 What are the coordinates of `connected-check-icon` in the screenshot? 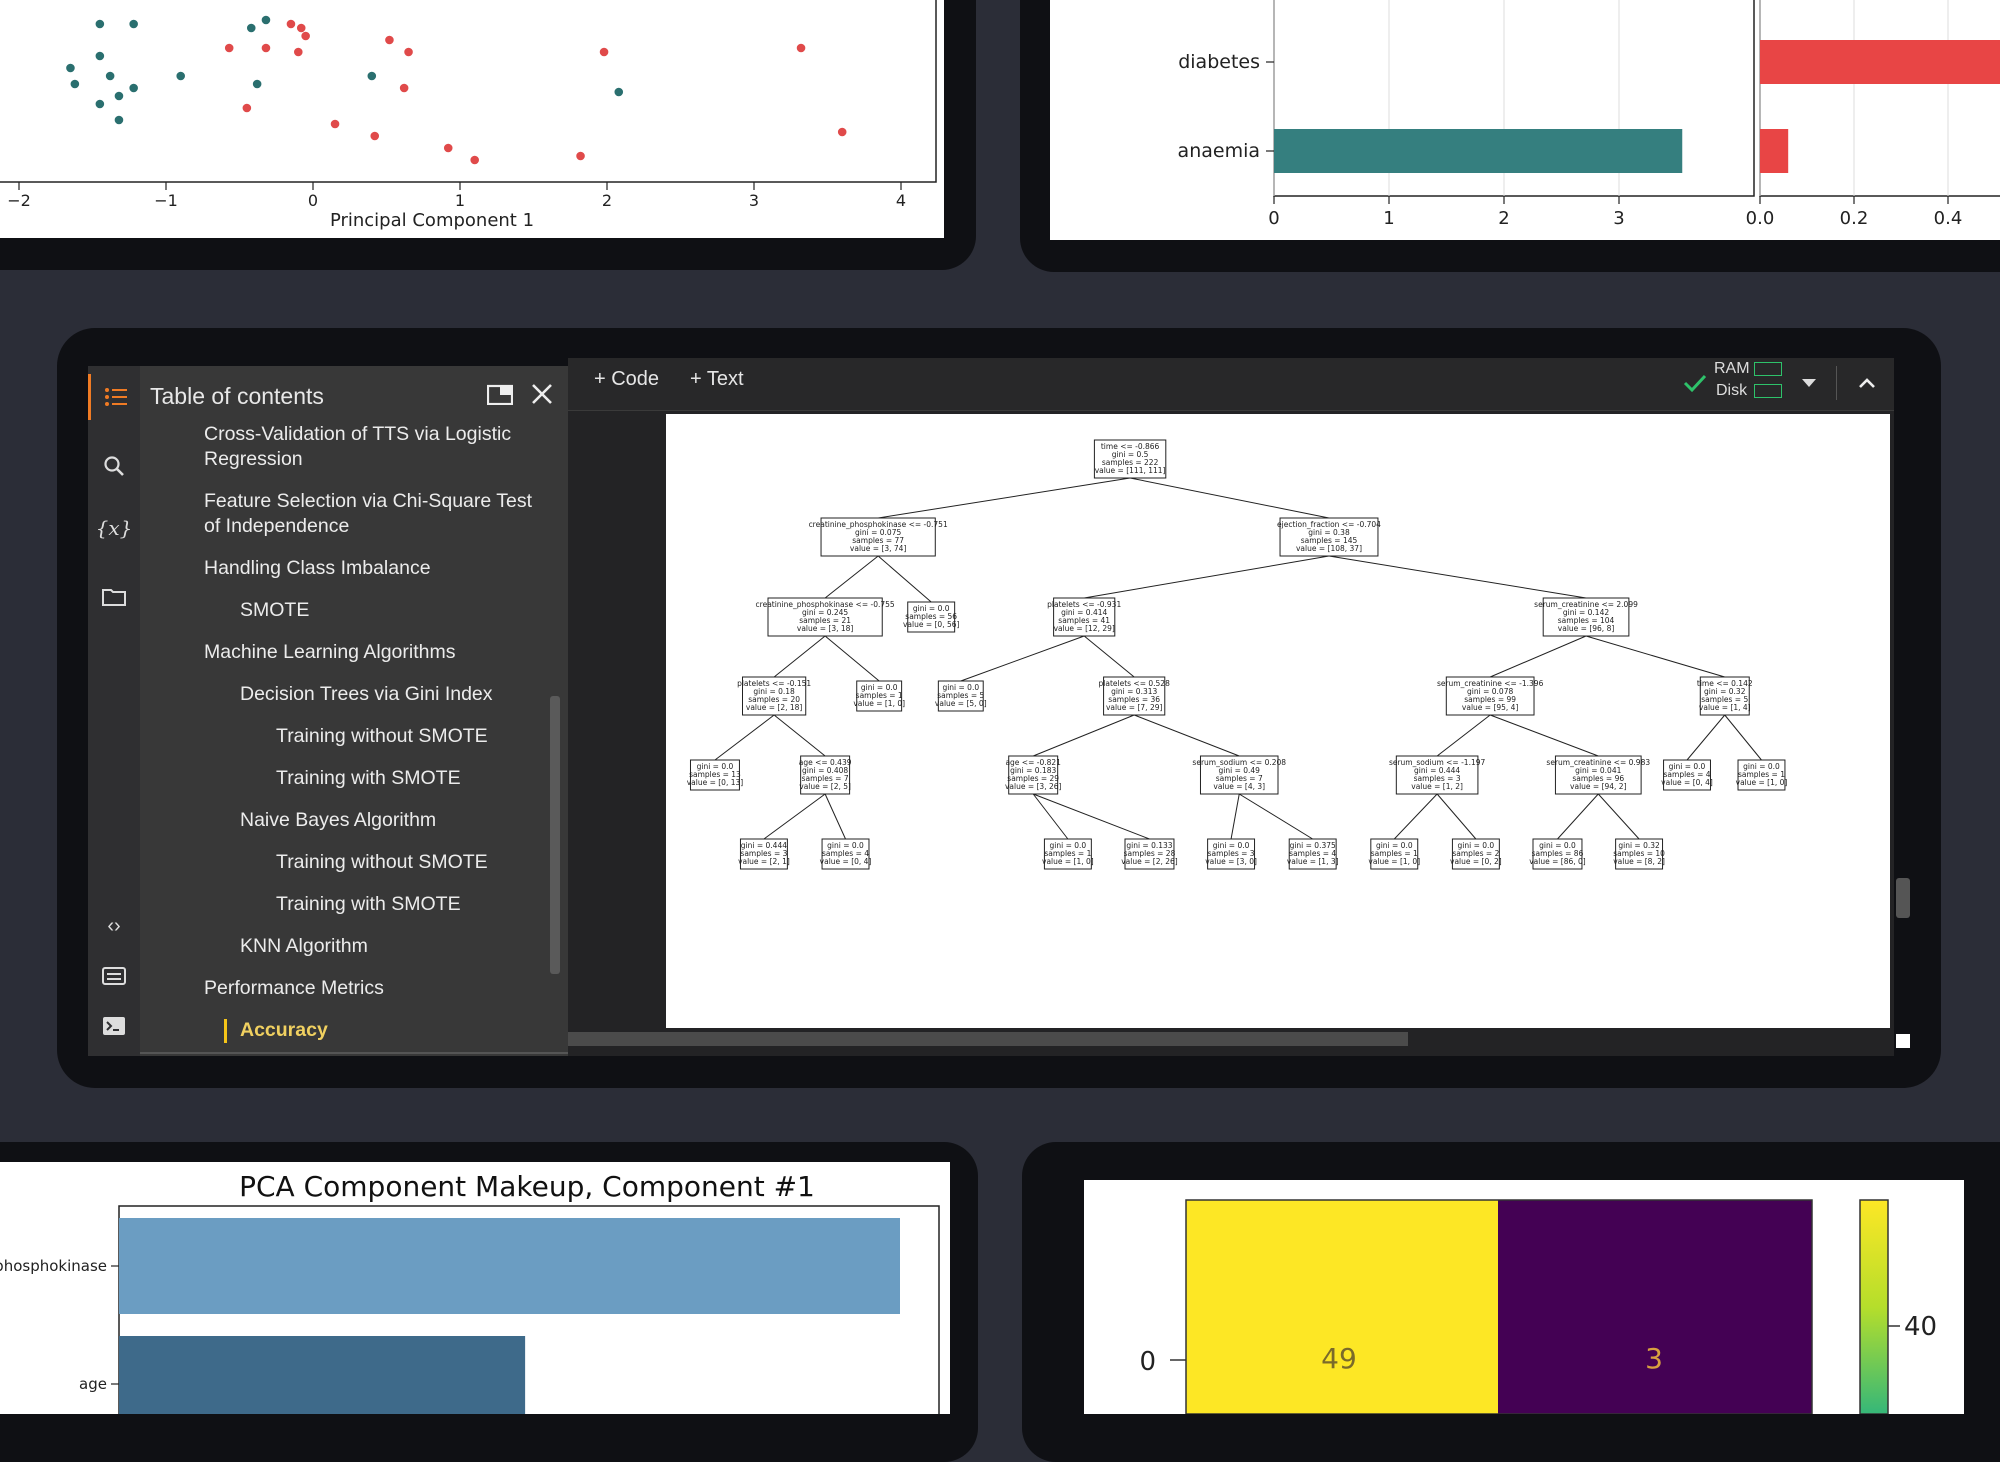 It's located at (1695, 383).